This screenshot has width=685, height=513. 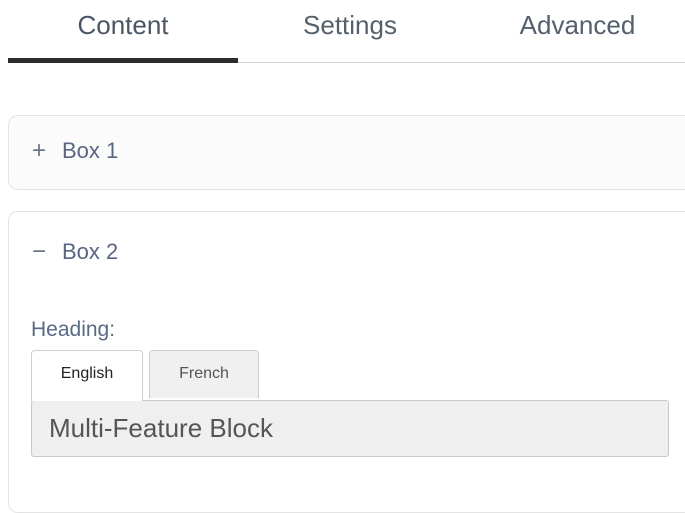 What do you see at coordinates (90, 150) in the screenshot?
I see `accordion-title: Box 1` at bounding box center [90, 150].